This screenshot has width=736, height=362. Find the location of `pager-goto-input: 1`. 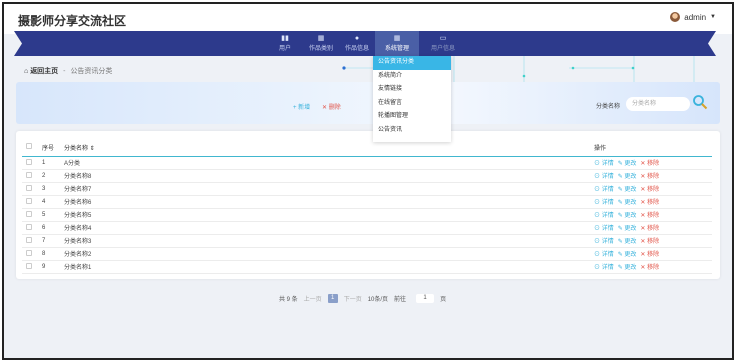

pager-goto-input: 1 is located at coordinates (425, 298).